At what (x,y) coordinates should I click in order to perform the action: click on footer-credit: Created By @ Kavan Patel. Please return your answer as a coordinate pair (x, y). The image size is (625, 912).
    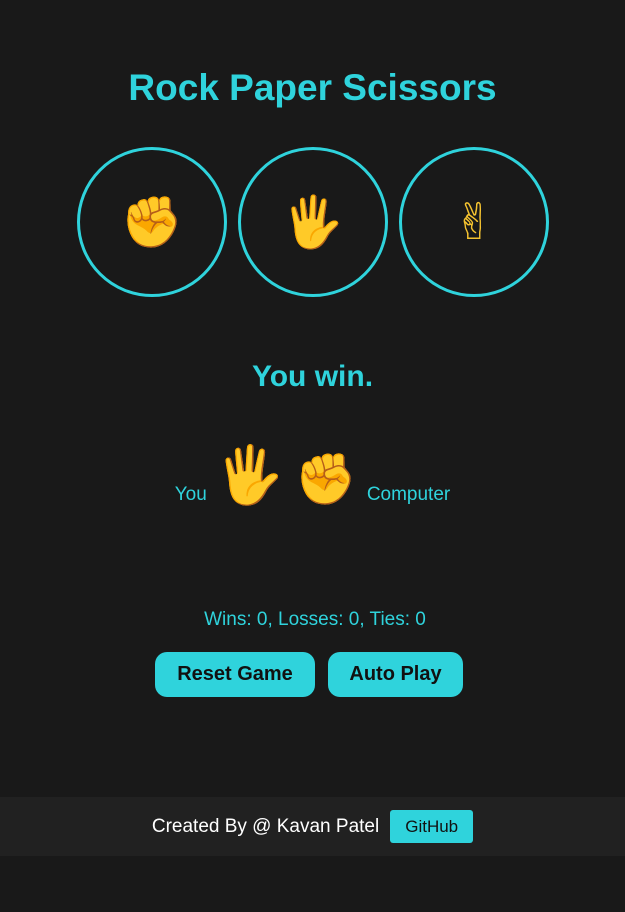
    Looking at the image, I should click on (265, 826).